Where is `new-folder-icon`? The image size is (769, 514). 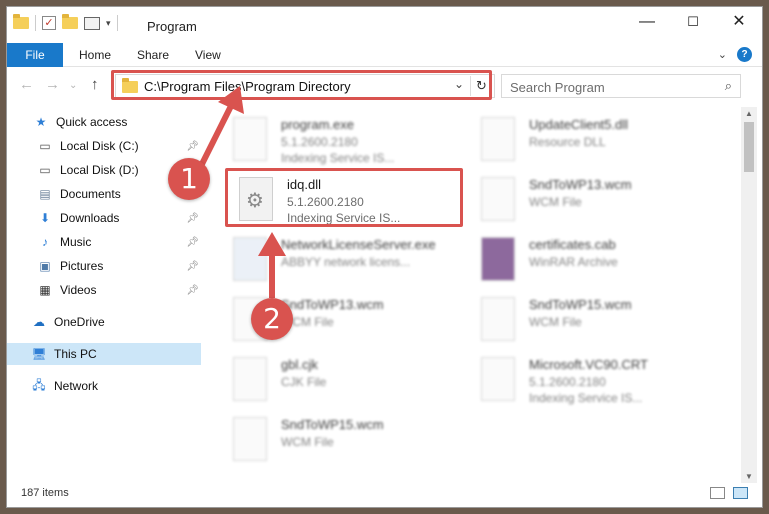
new-folder-icon is located at coordinates (70, 21).